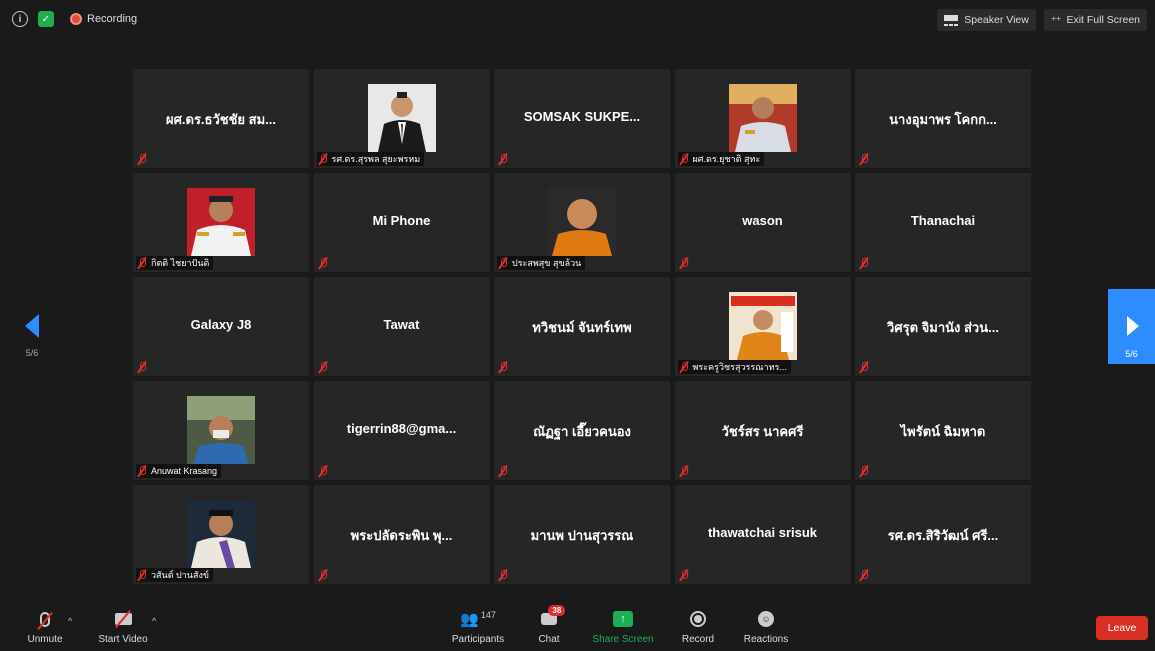 This screenshot has height=651, width=1155. Describe the element at coordinates (550, 625) in the screenshot. I see `chat-button: 38 Chat` at that location.